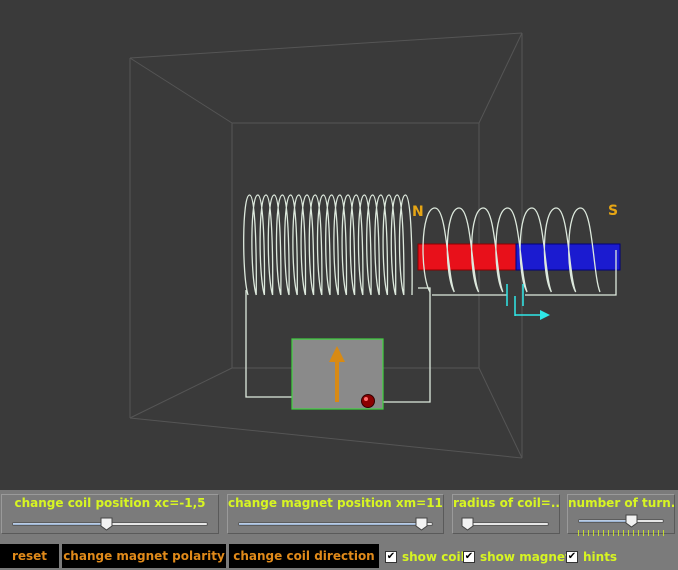  Describe the element at coordinates (467, 524) in the screenshot. I see `coil-radius-slider-thumb` at that location.